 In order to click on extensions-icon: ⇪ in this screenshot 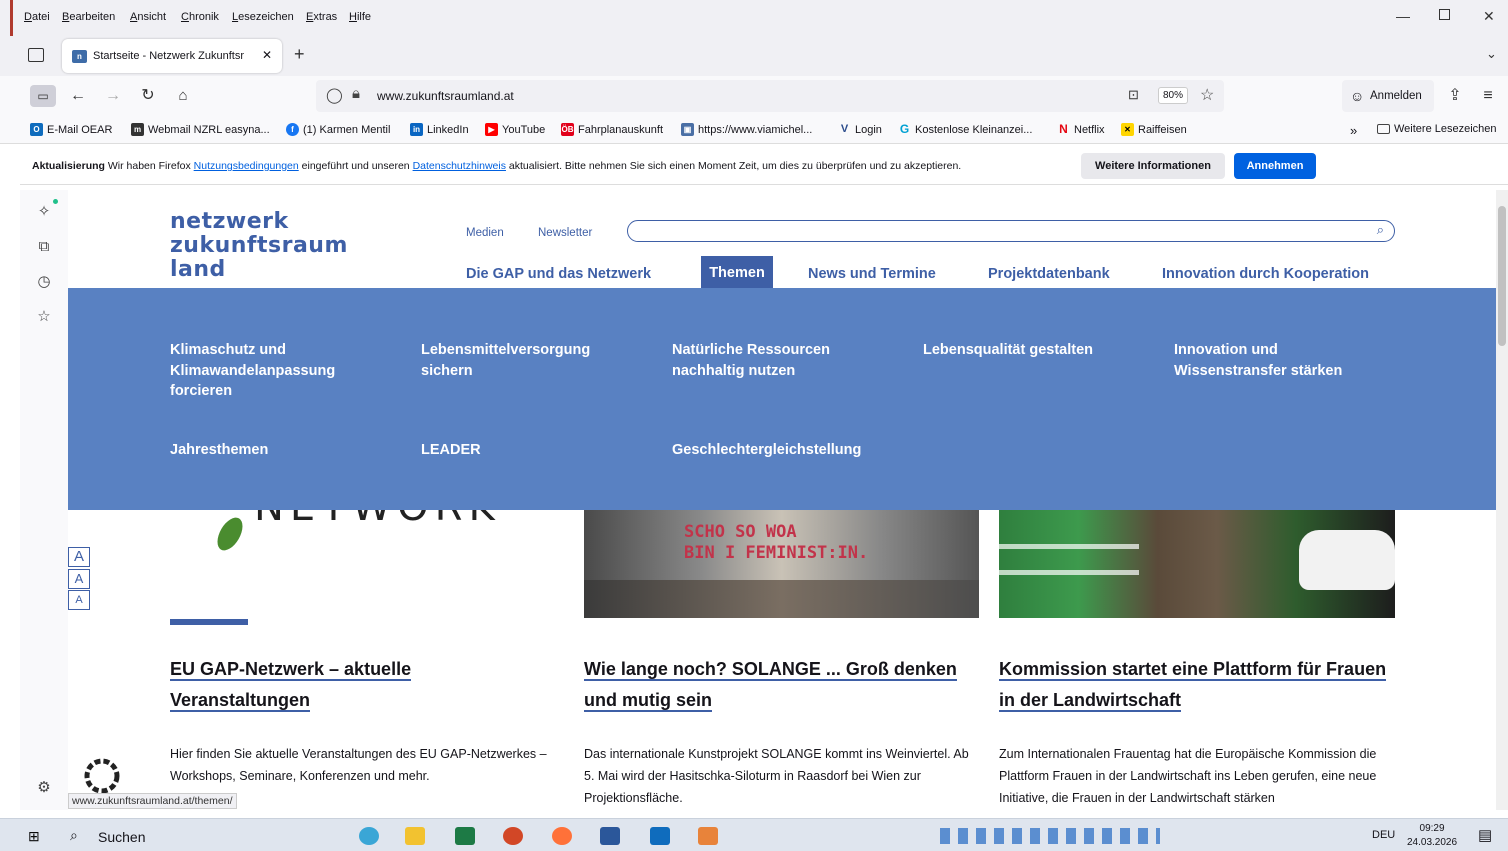, I will do `click(1455, 96)`.